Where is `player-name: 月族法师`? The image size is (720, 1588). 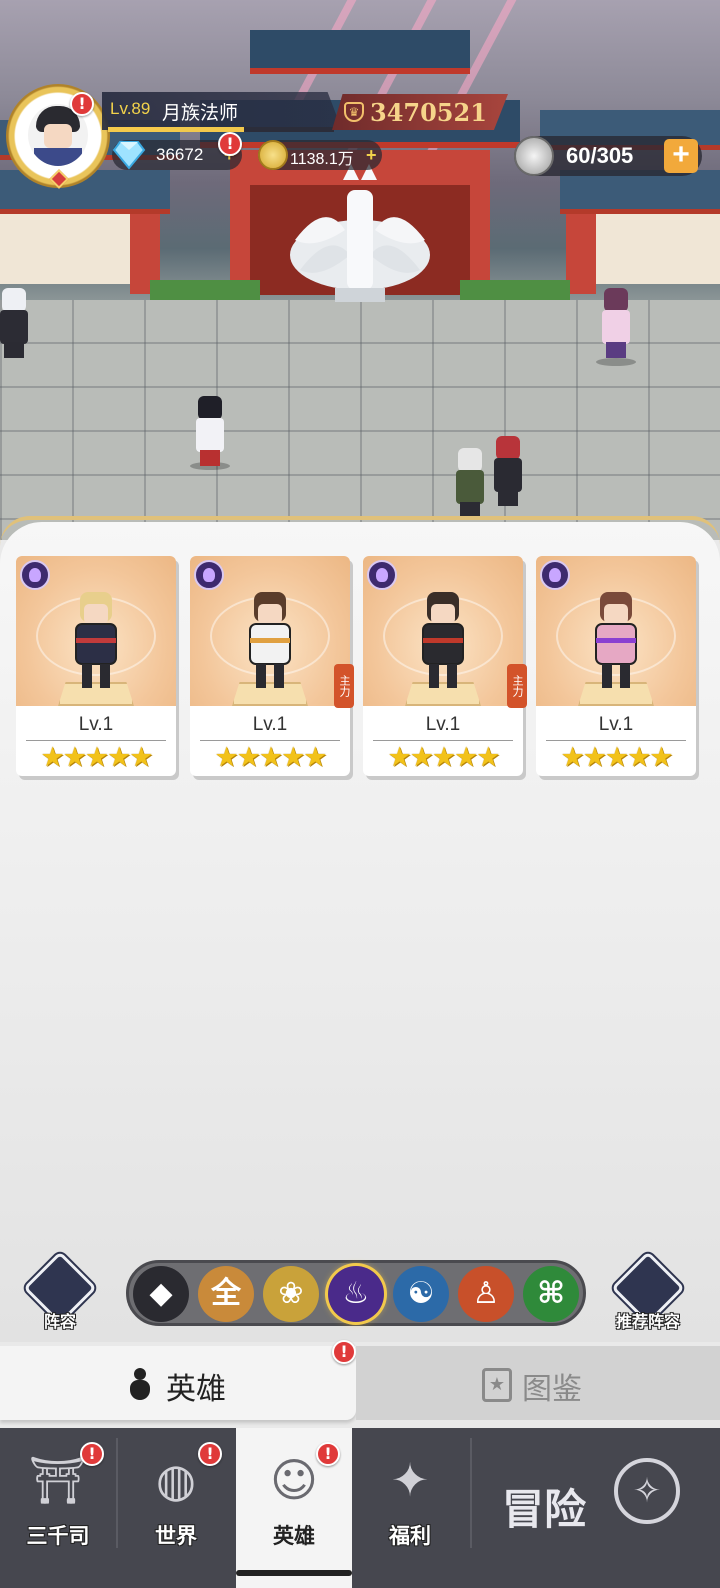
player-name: 月族法师 is located at coordinates (200, 113).